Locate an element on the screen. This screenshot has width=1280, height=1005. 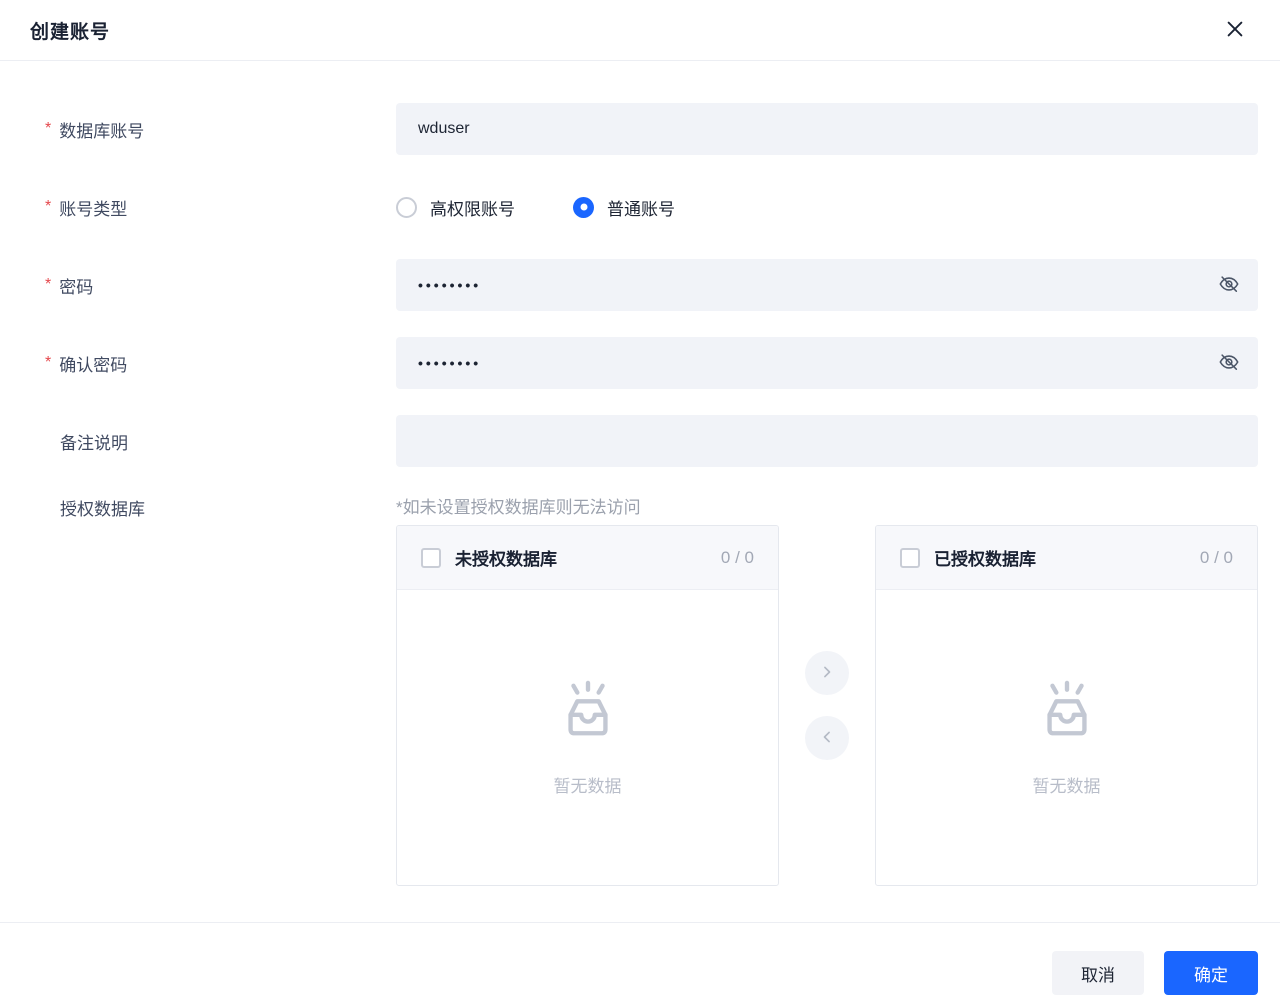
account-type-radio-group: 高权限账号 普通账号 is located at coordinates (827, 207).